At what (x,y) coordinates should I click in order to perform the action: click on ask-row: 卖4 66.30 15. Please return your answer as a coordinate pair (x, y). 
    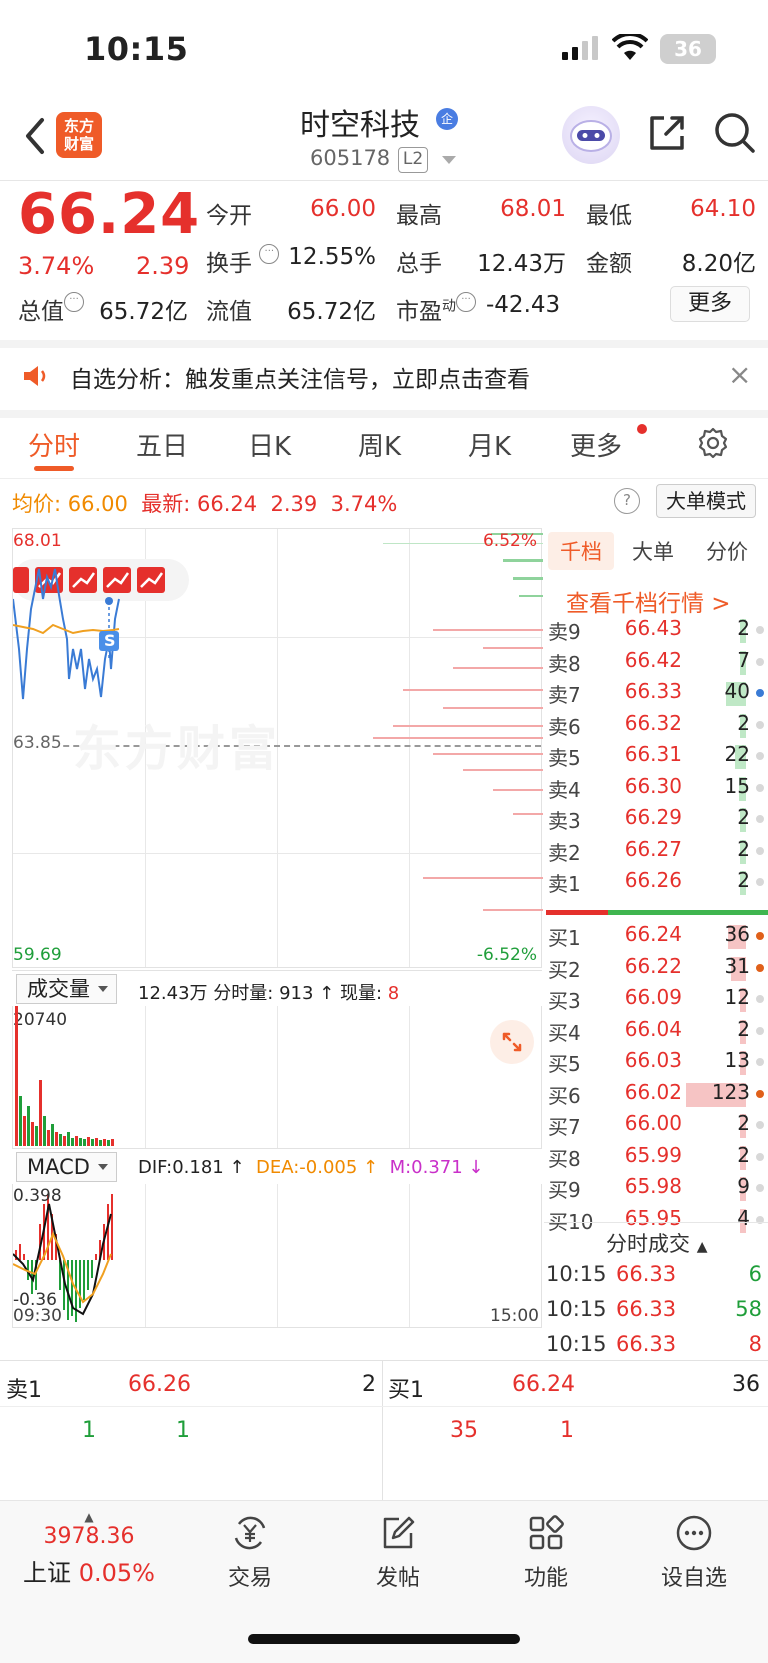
    Looking at the image, I should click on (657, 789).